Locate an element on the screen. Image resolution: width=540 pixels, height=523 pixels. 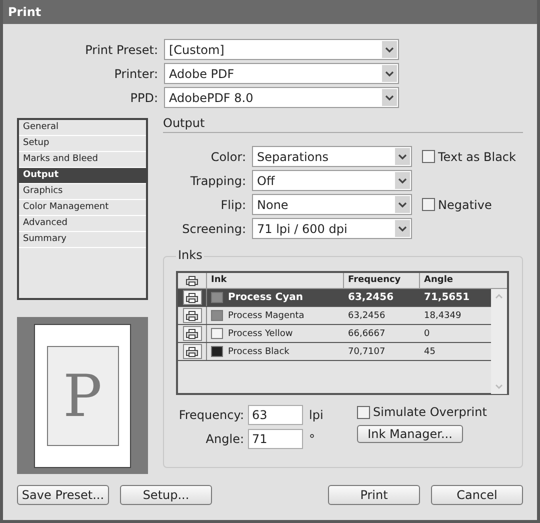
dropdown: 71 lpi / 600 dpi is located at coordinates (332, 228).